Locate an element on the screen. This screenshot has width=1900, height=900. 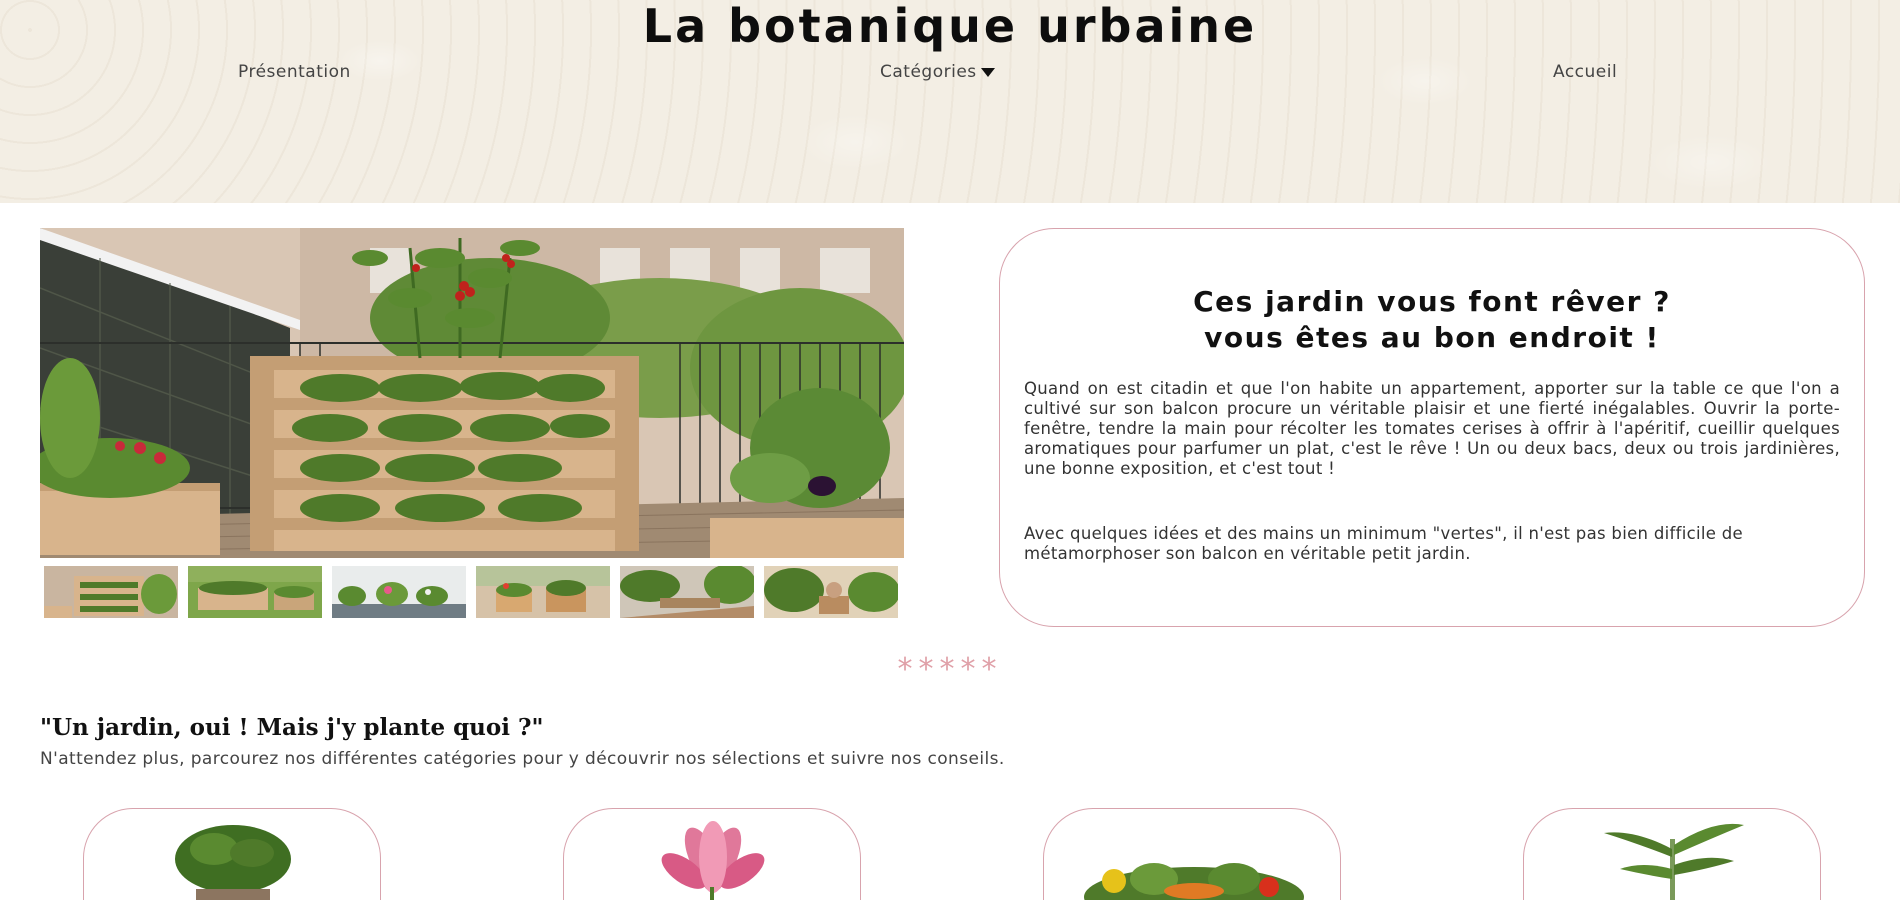
caret-down-icon is located at coordinates (987, 72).